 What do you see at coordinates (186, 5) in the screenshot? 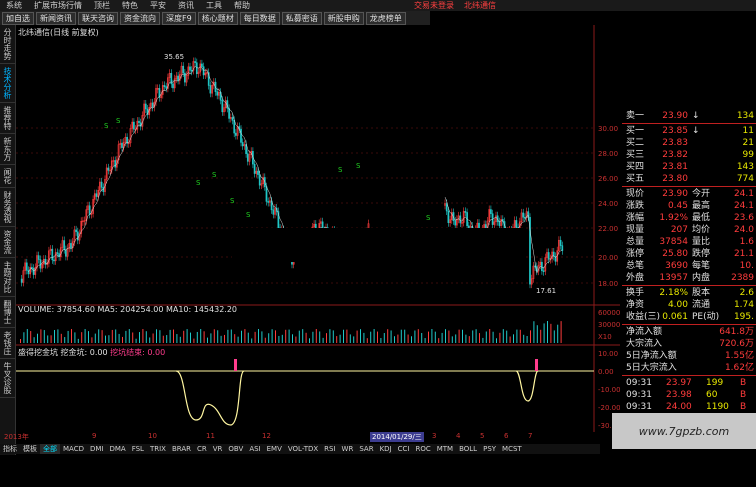
I see `menu-item: 资讯` at bounding box center [186, 5].